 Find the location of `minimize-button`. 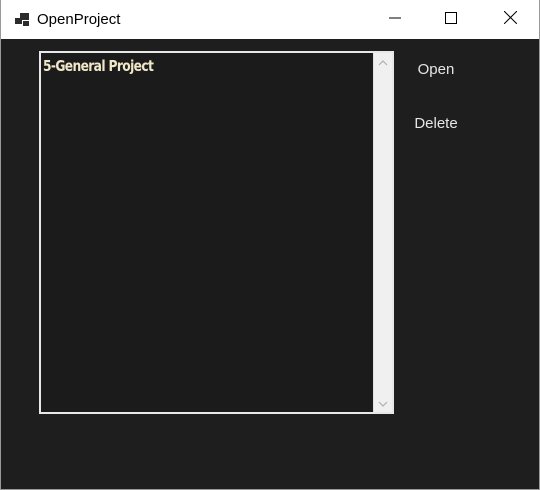

minimize-button is located at coordinates (395, 19).